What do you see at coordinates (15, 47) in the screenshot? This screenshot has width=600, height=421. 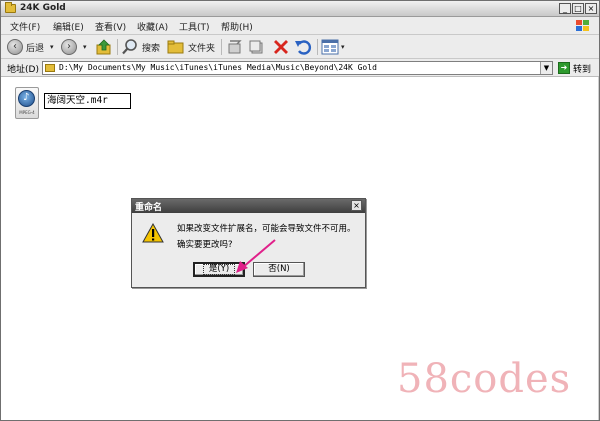 I see `back-arrow-icon: ‹` at bounding box center [15, 47].